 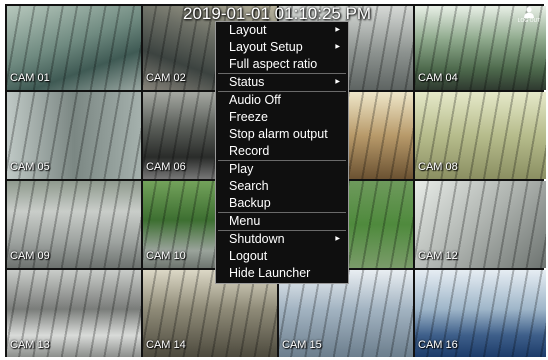 What do you see at coordinates (166, 256) in the screenshot?
I see `camera-label: CAM 10` at bounding box center [166, 256].